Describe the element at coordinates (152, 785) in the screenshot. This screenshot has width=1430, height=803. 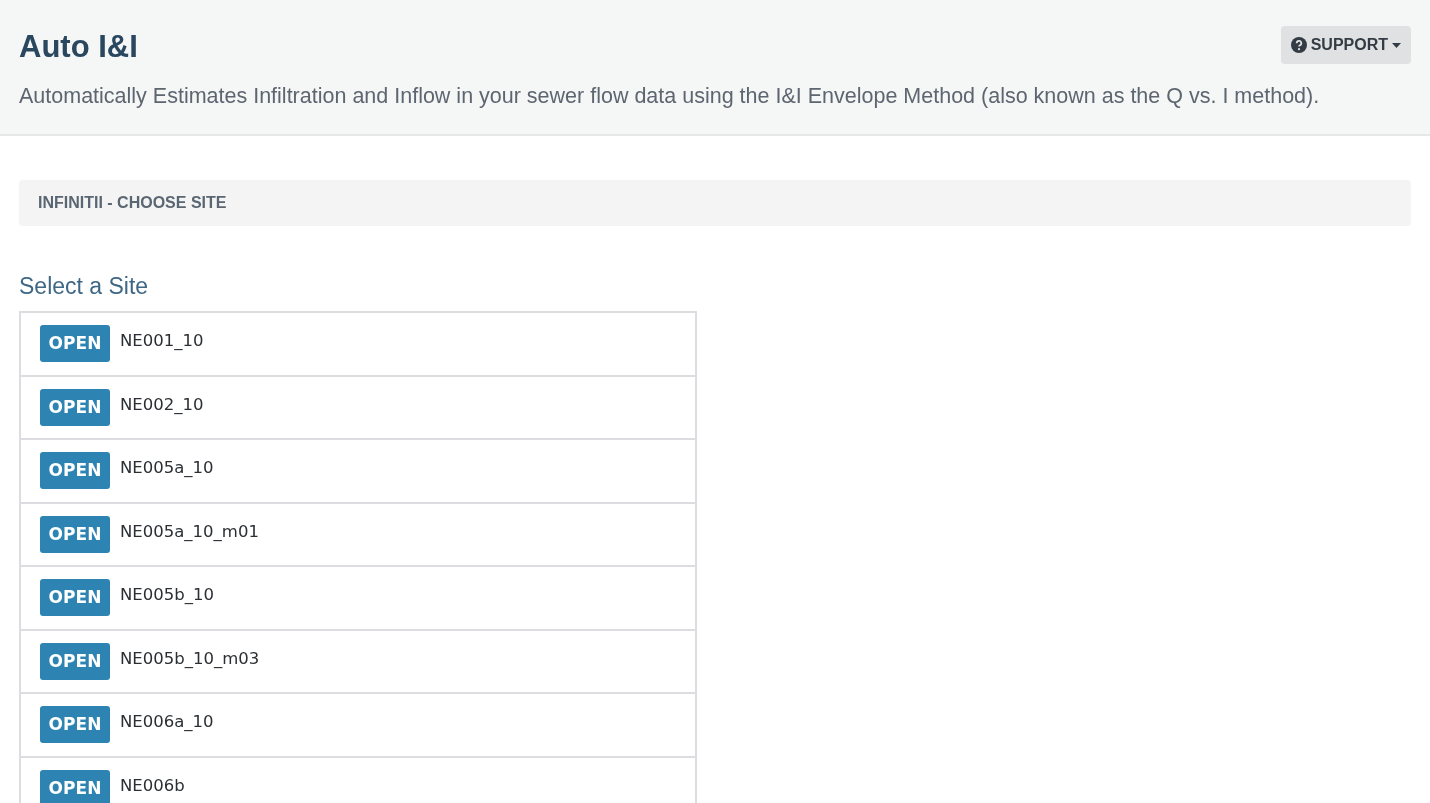
I see `site-name: NE006b` at that location.